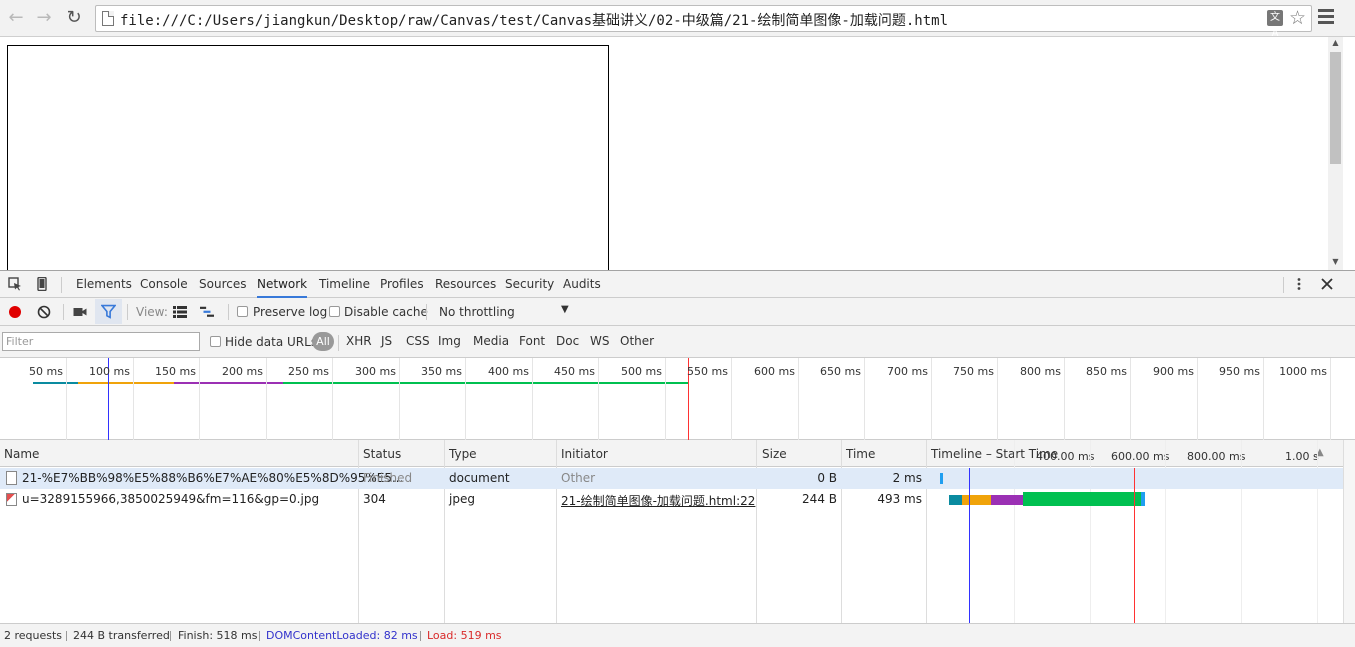 The width and height of the screenshot is (1355, 647). I want to click on filter-other: Other, so click(637, 341).